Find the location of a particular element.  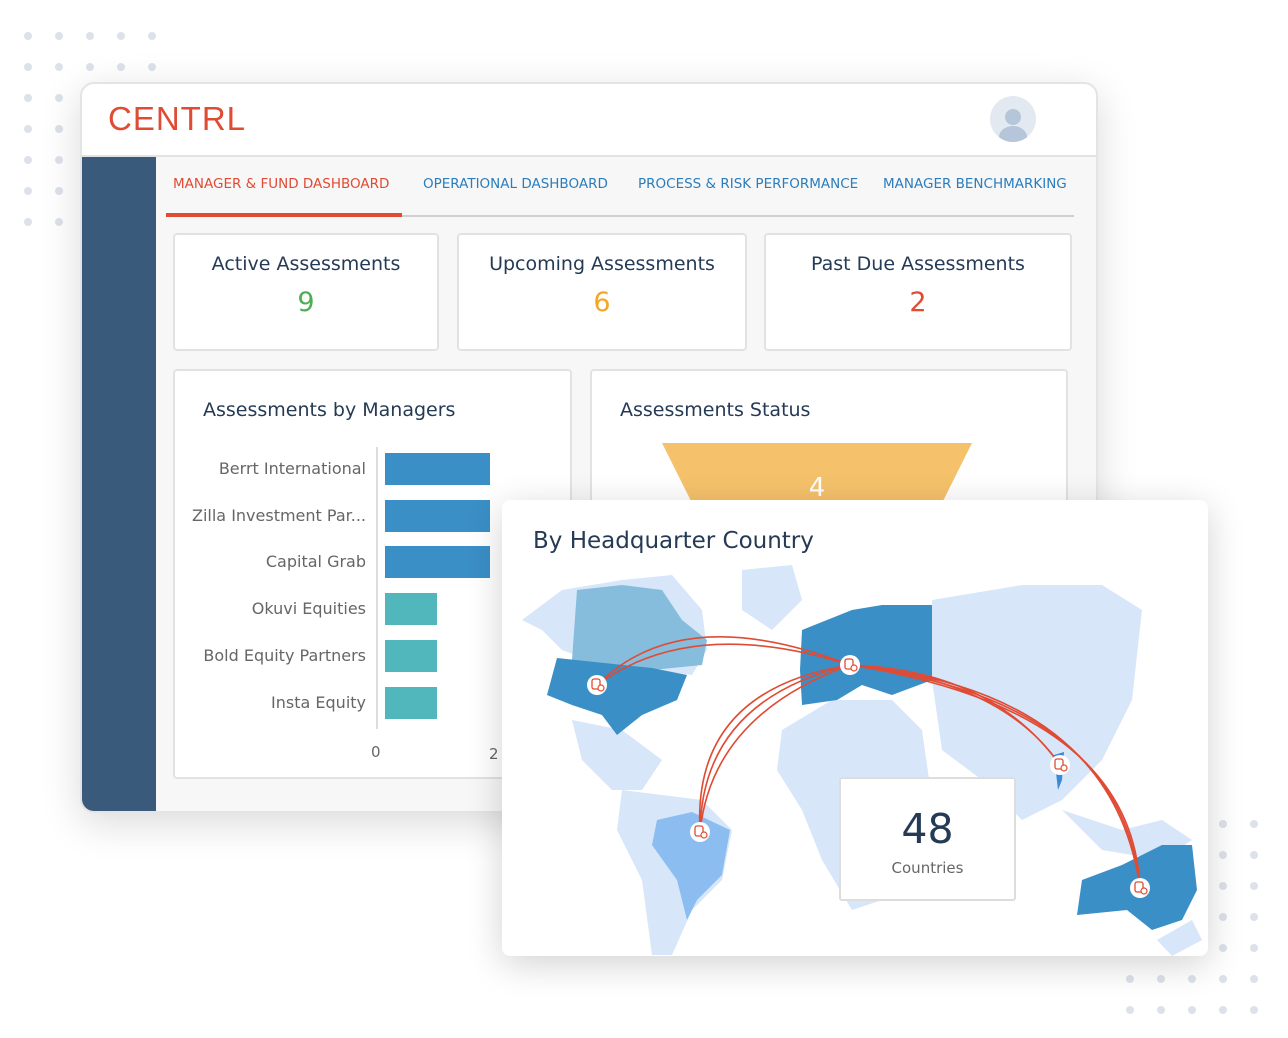

user-avatar-icon is located at coordinates (1013, 119).